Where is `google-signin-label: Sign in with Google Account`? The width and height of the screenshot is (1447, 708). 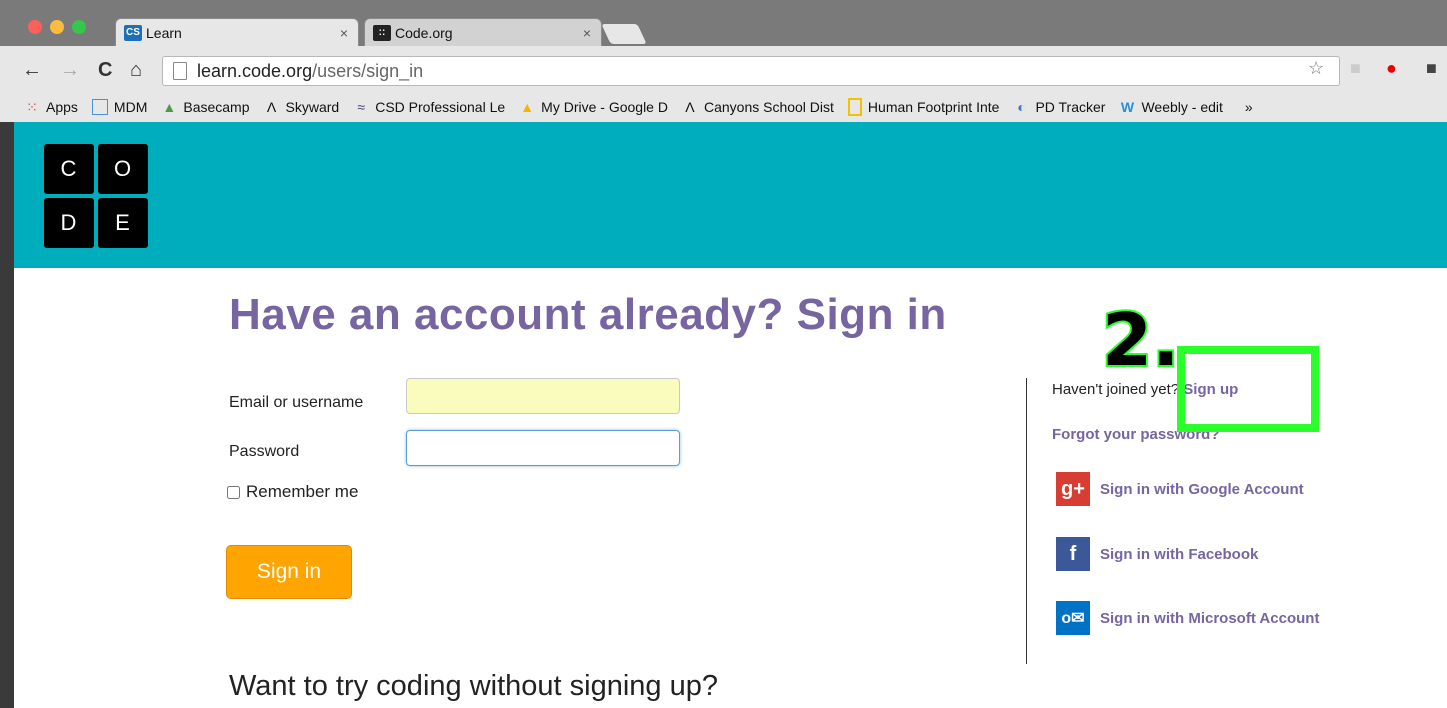
google-signin-label: Sign in with Google Account is located at coordinates (1202, 489).